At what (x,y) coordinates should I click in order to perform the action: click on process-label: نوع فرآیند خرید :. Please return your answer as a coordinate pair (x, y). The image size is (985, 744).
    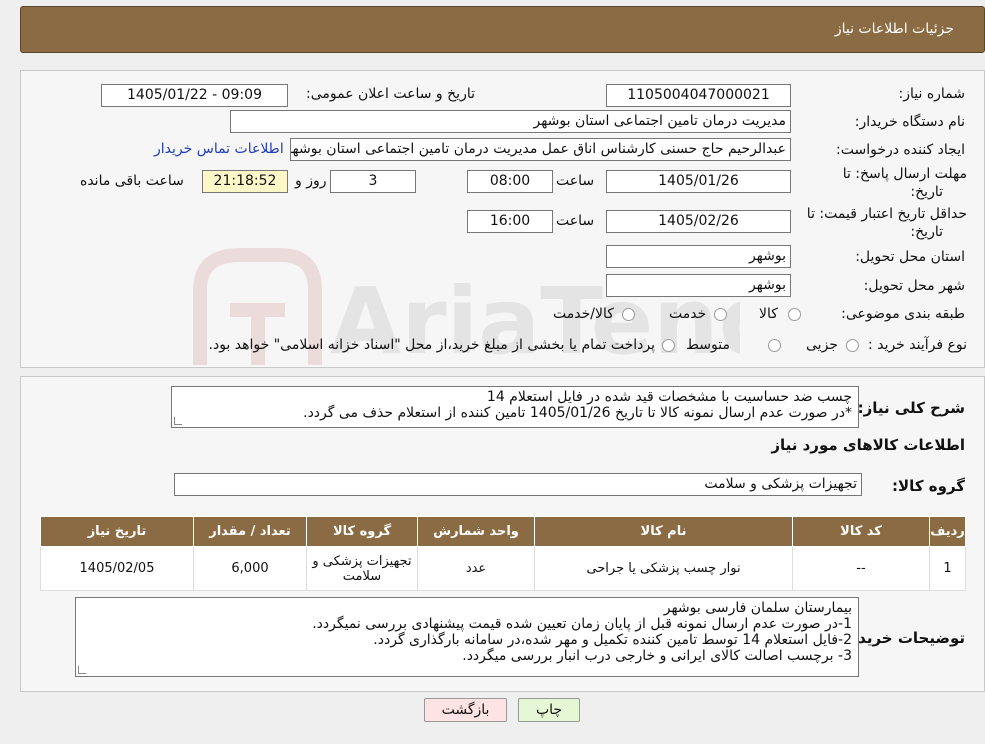
    Looking at the image, I should click on (917, 345).